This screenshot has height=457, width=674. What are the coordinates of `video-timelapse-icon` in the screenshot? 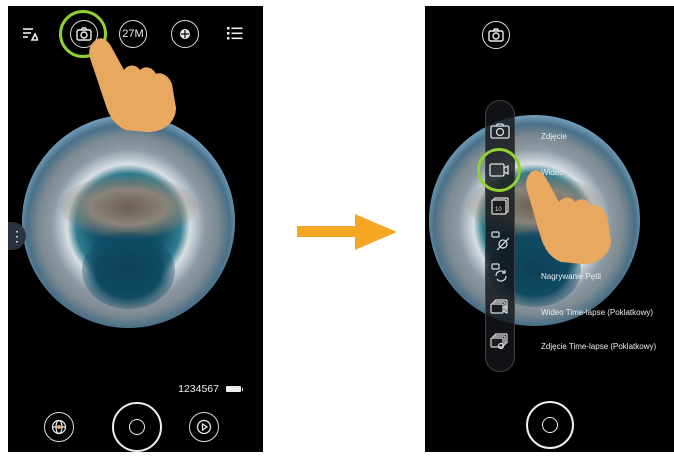 It's located at (500, 308).